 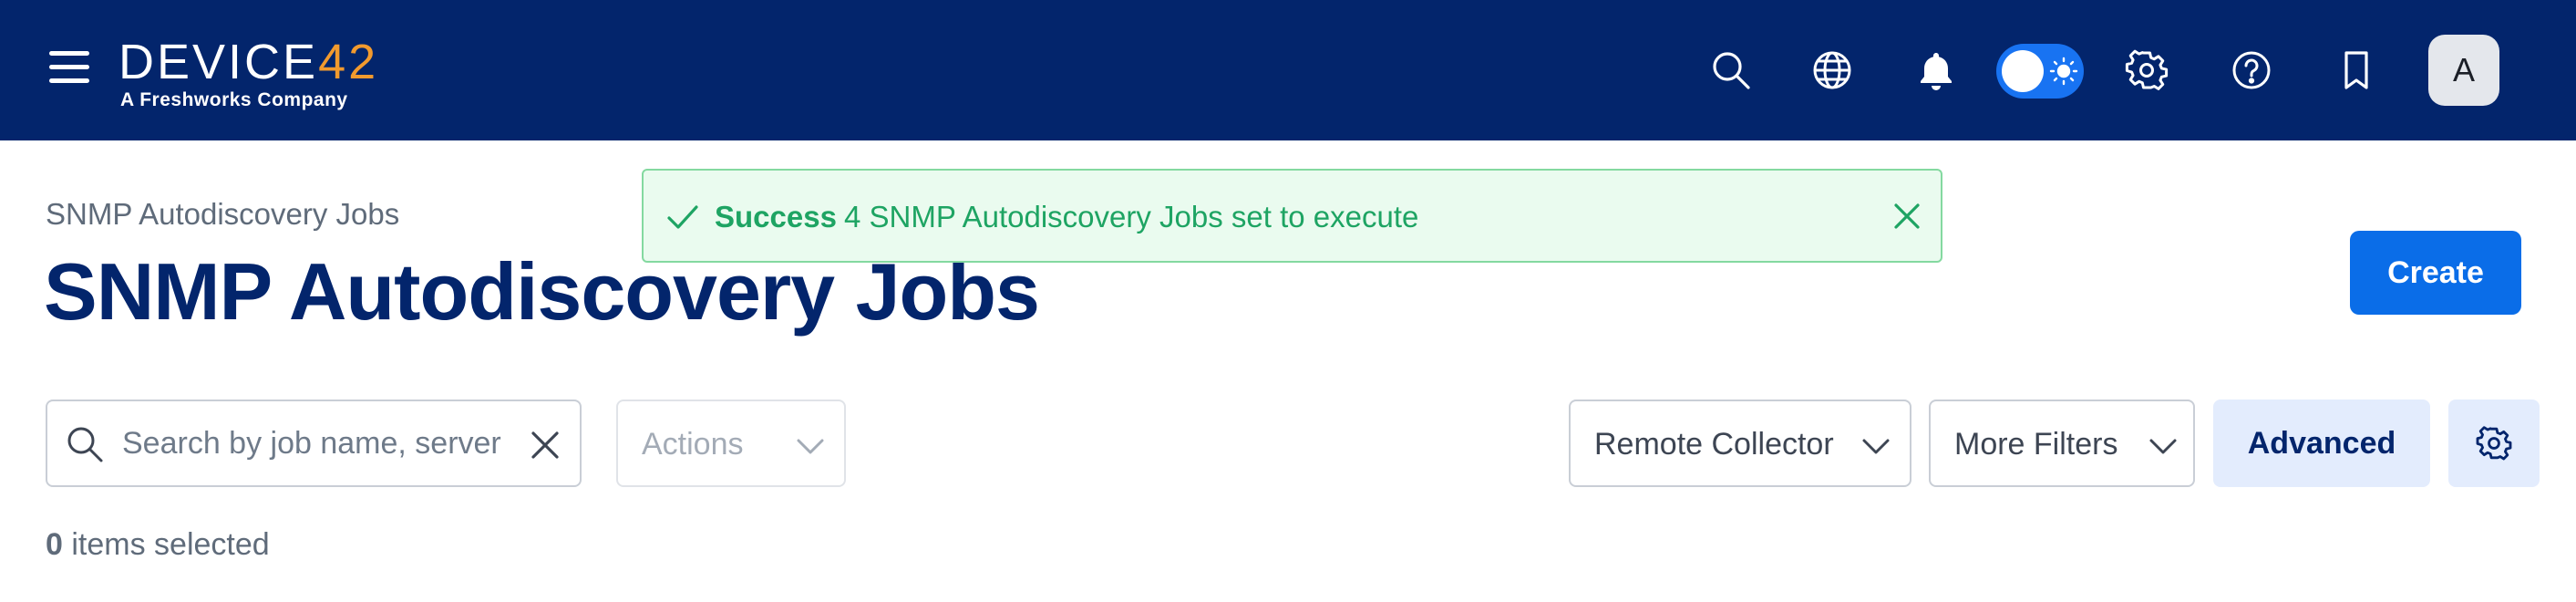 What do you see at coordinates (234, 99) in the screenshot?
I see `logo-subtitle: A Freshworks Company` at bounding box center [234, 99].